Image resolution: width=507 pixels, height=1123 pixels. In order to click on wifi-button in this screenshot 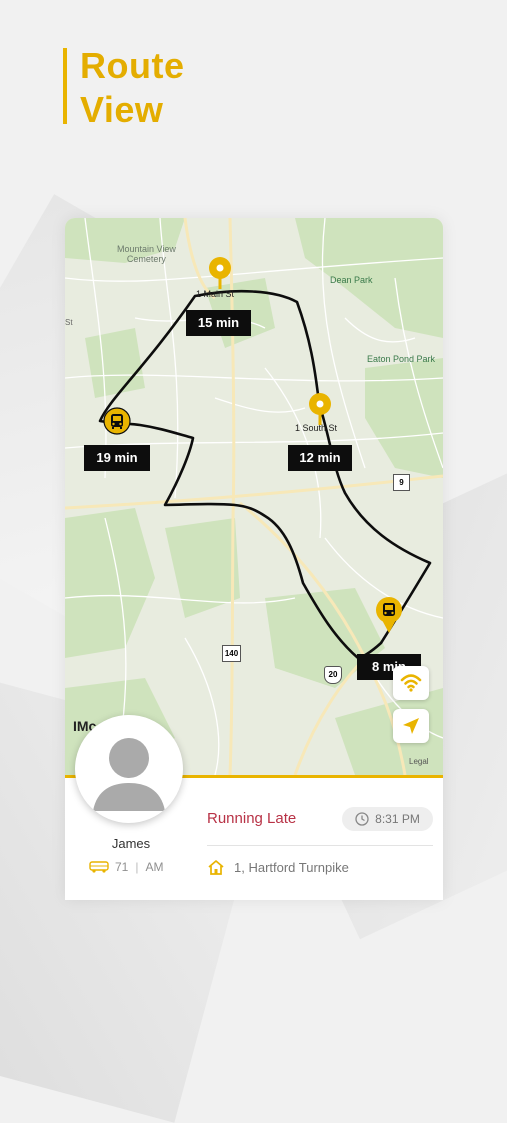, I will do `click(411, 683)`.